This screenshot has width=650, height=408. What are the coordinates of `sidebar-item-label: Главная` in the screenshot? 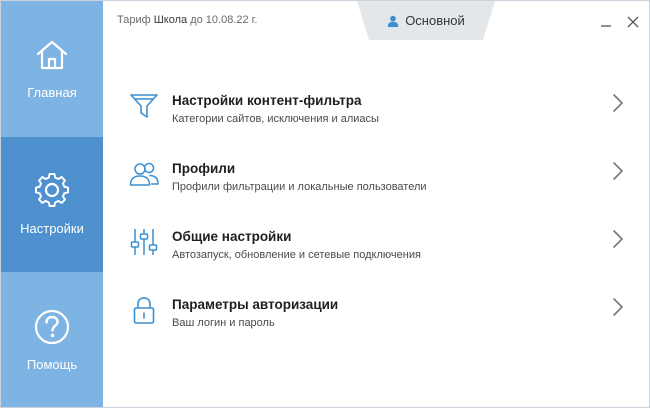 It's located at (52, 92).